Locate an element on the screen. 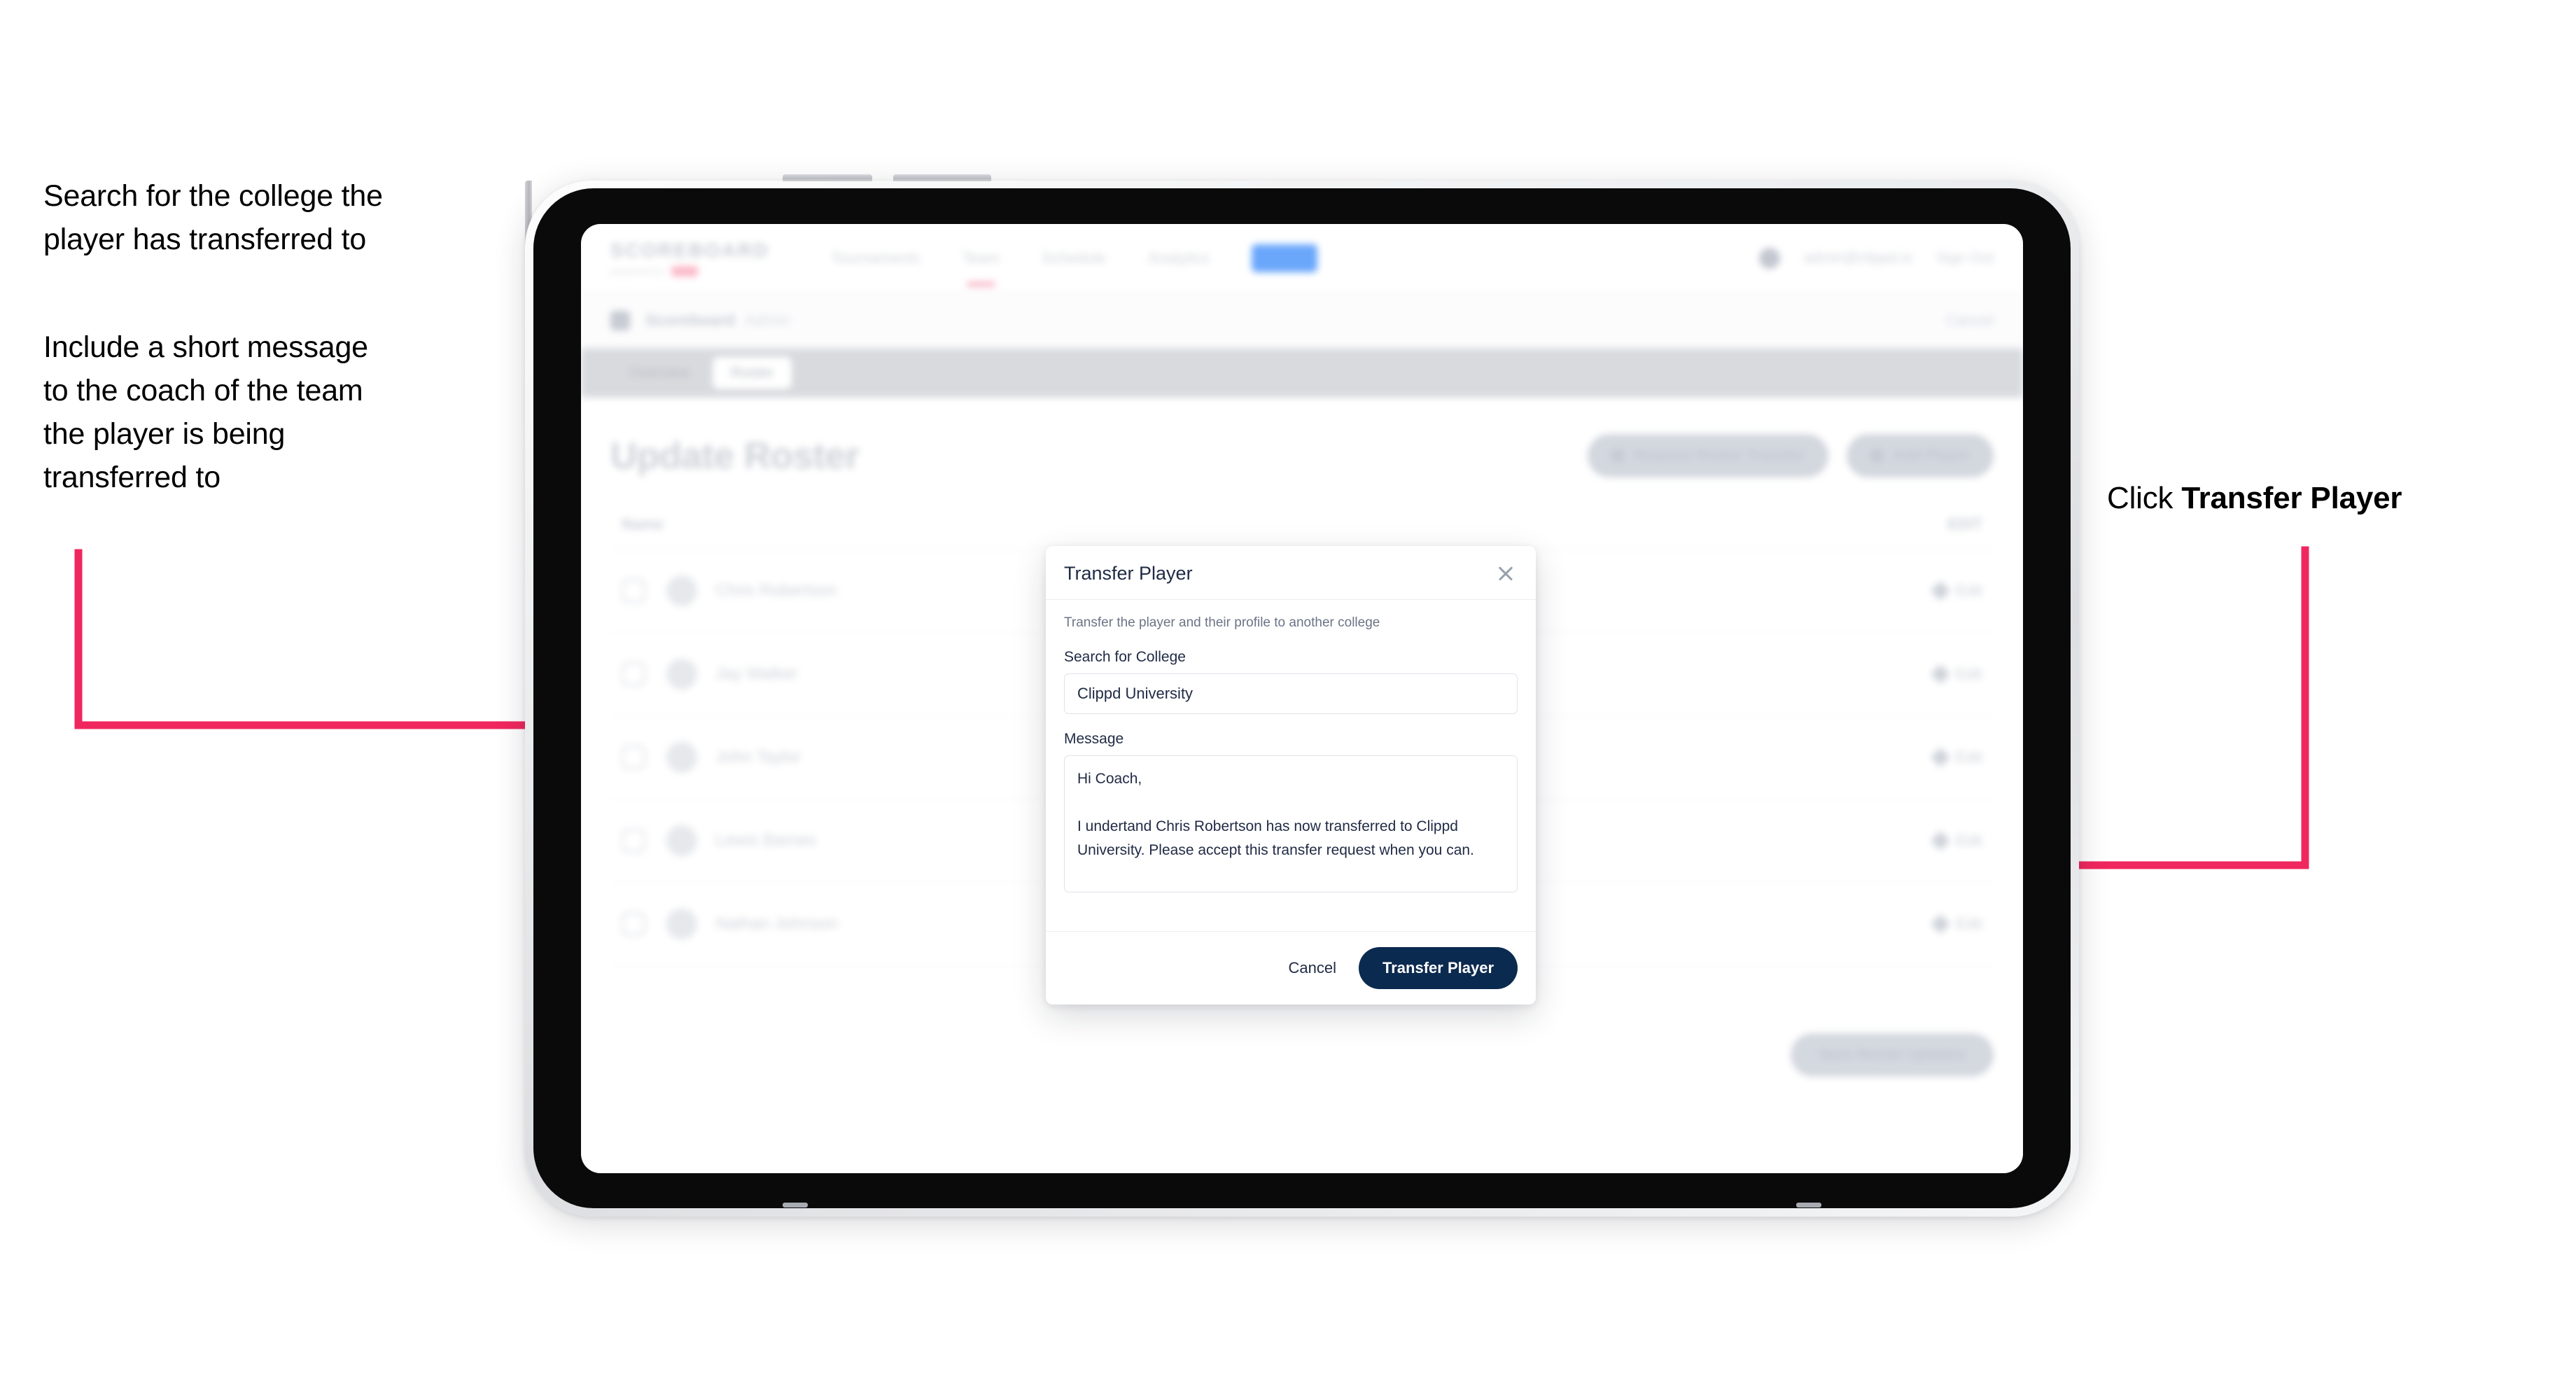 Image resolution: width=2576 pixels, height=1386 pixels. app-logo: SCOREBOARD powered by is located at coordinates (689, 257).